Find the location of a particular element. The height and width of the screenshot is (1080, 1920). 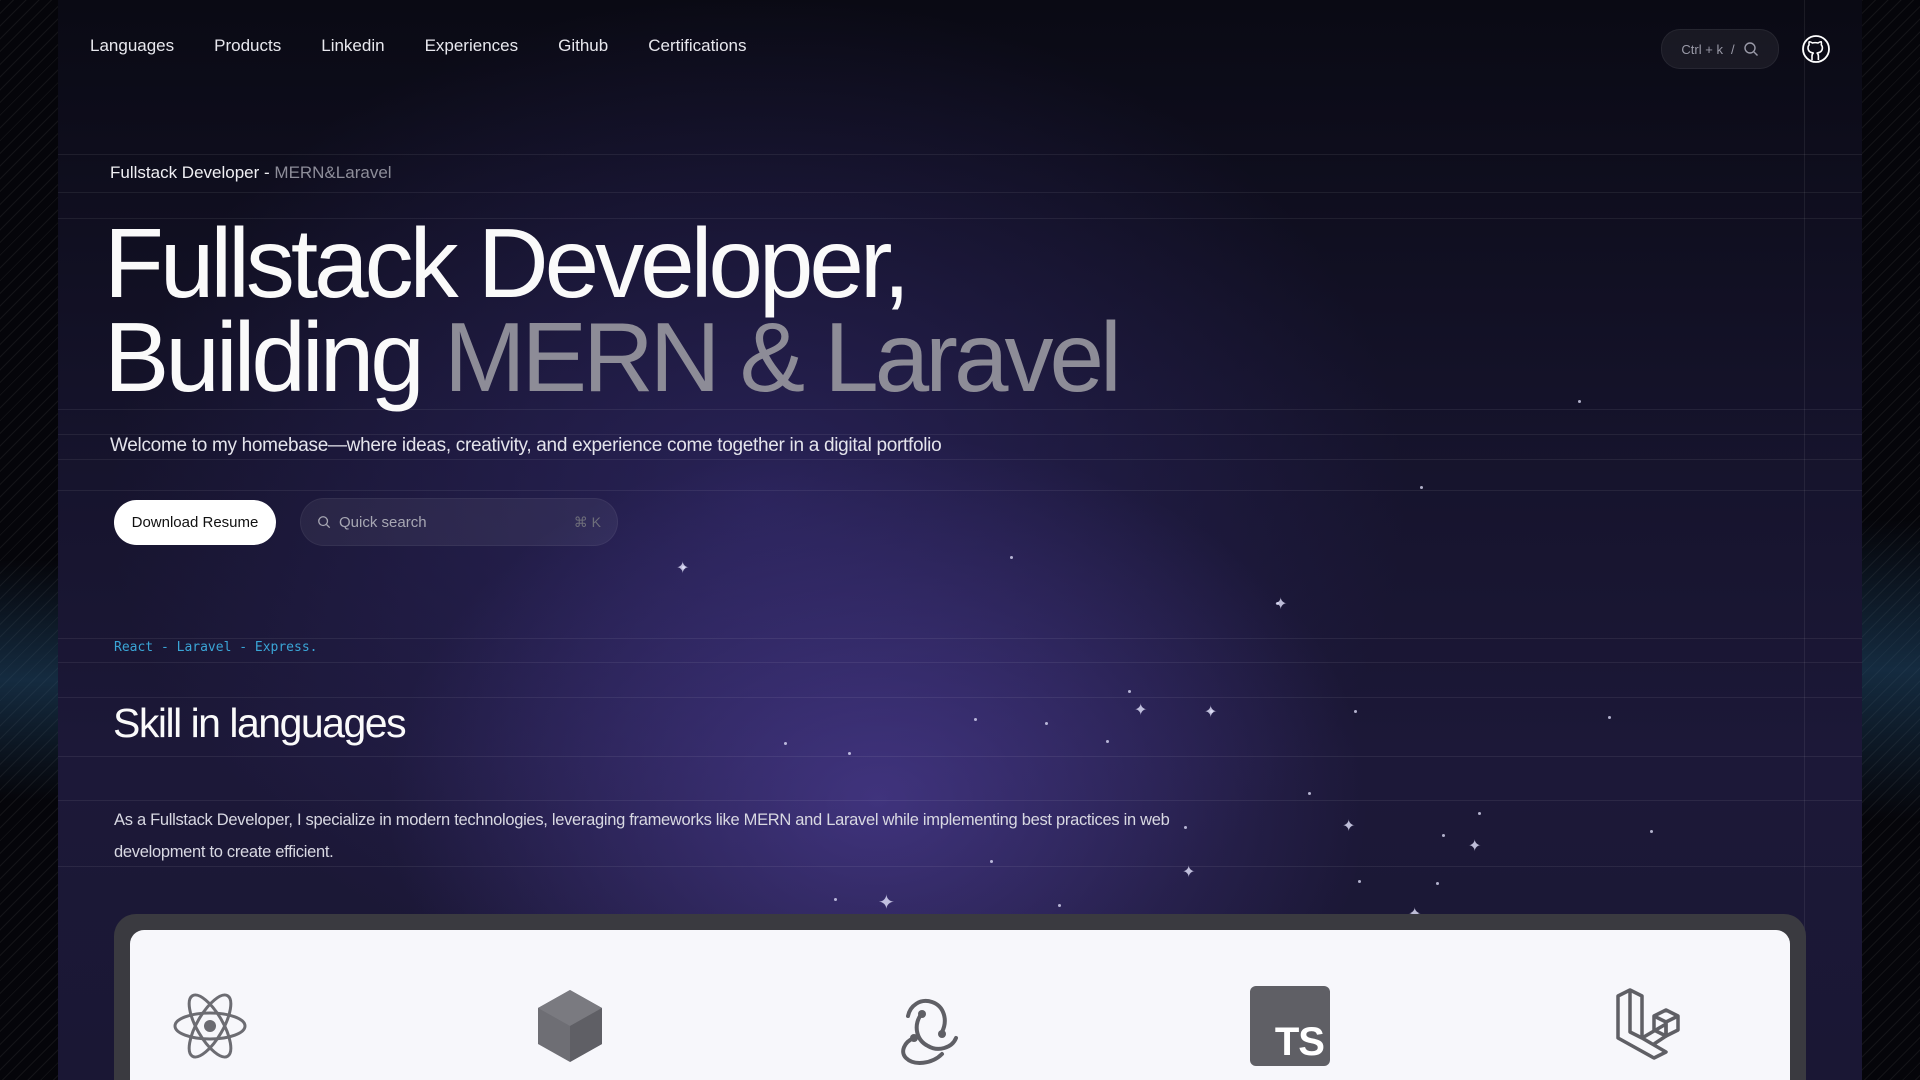

typescript-icon: TS is located at coordinates (1290, 1026).